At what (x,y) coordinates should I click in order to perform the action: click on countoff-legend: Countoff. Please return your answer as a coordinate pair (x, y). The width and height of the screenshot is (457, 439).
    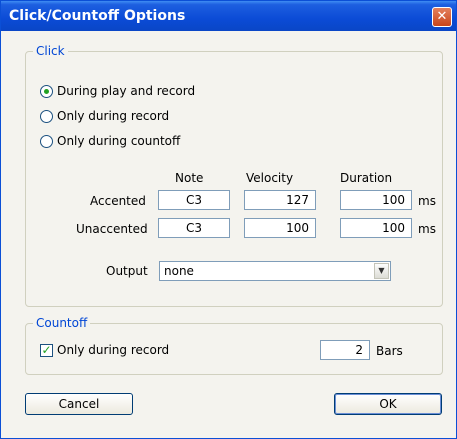
    Looking at the image, I should click on (62, 323).